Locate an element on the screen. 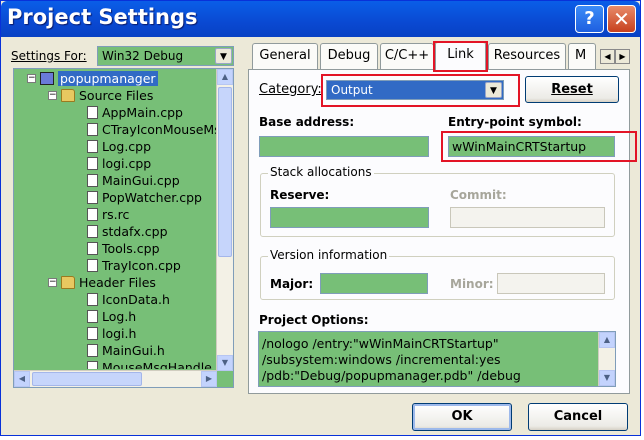 This screenshot has height=440, width=644. project-options-line: /subsystem:windows /incremental:yes is located at coordinates (381, 359).